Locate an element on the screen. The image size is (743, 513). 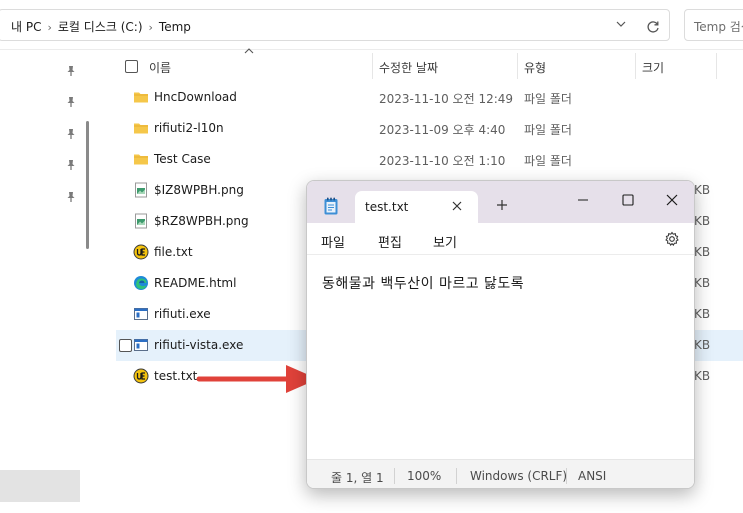
tab-title: test.txt is located at coordinates (387, 207).